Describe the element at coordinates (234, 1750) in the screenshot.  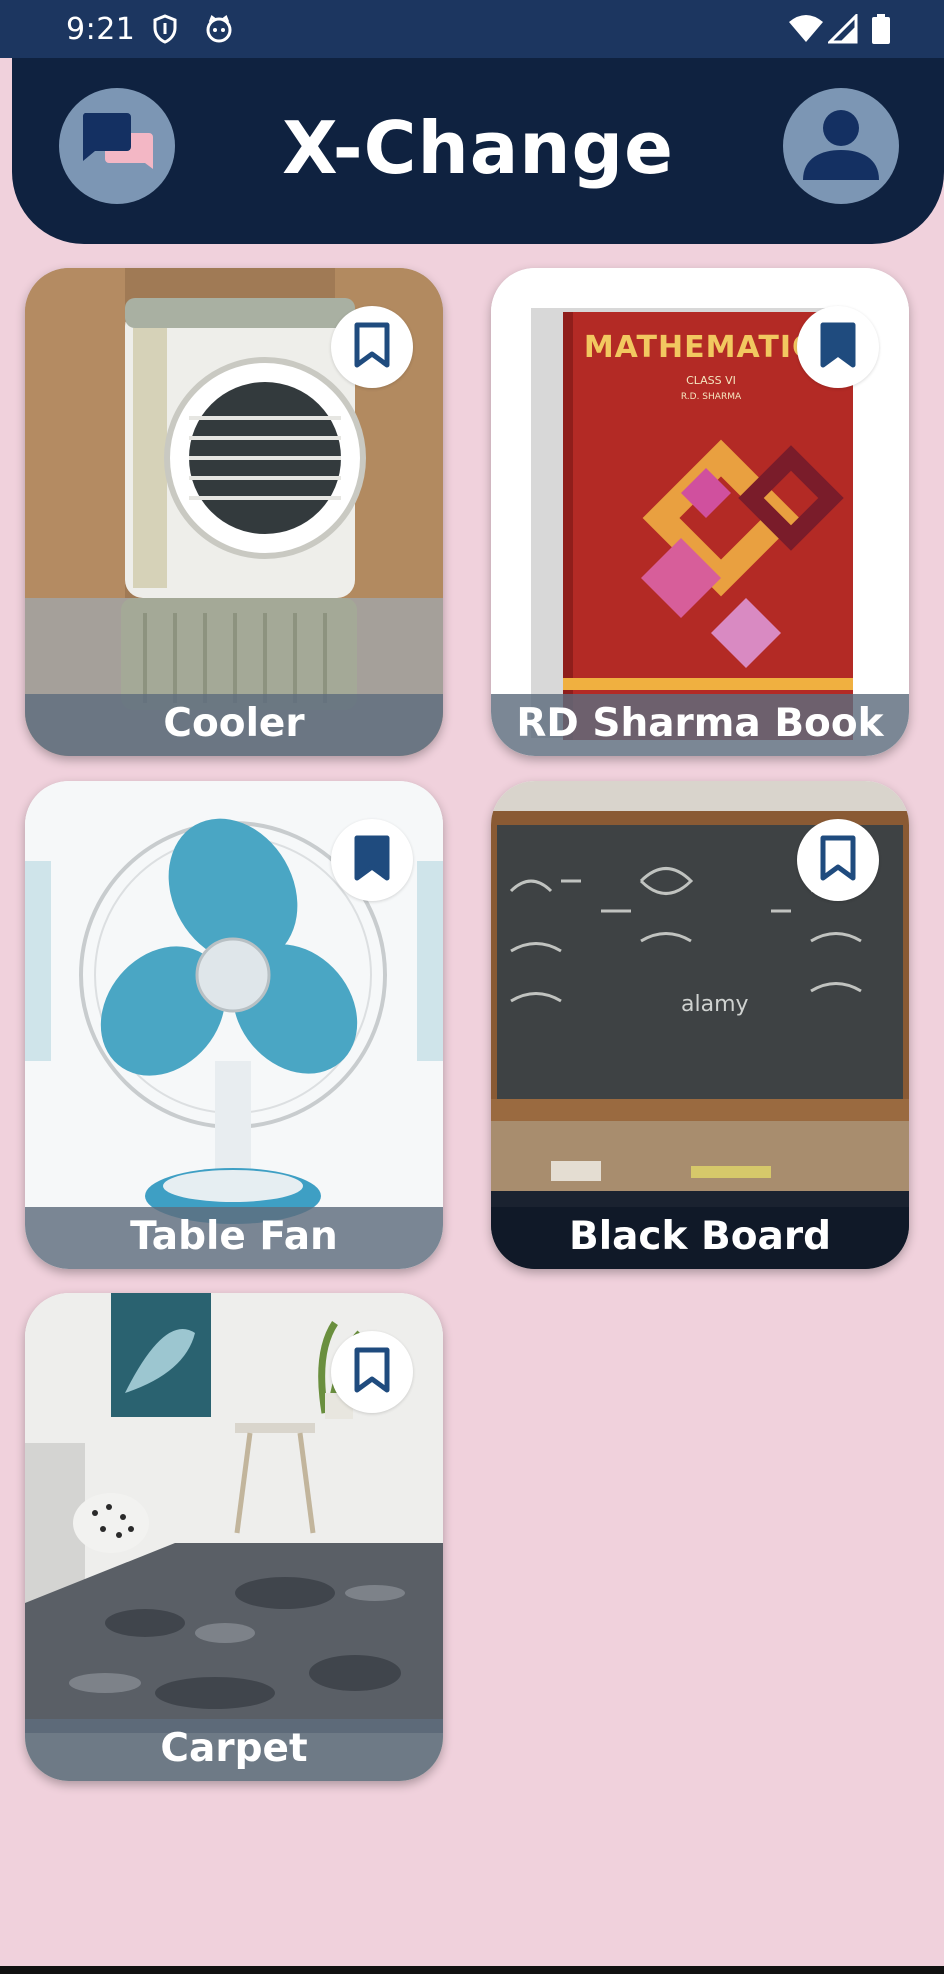
I see `item-title: Carpet` at that location.